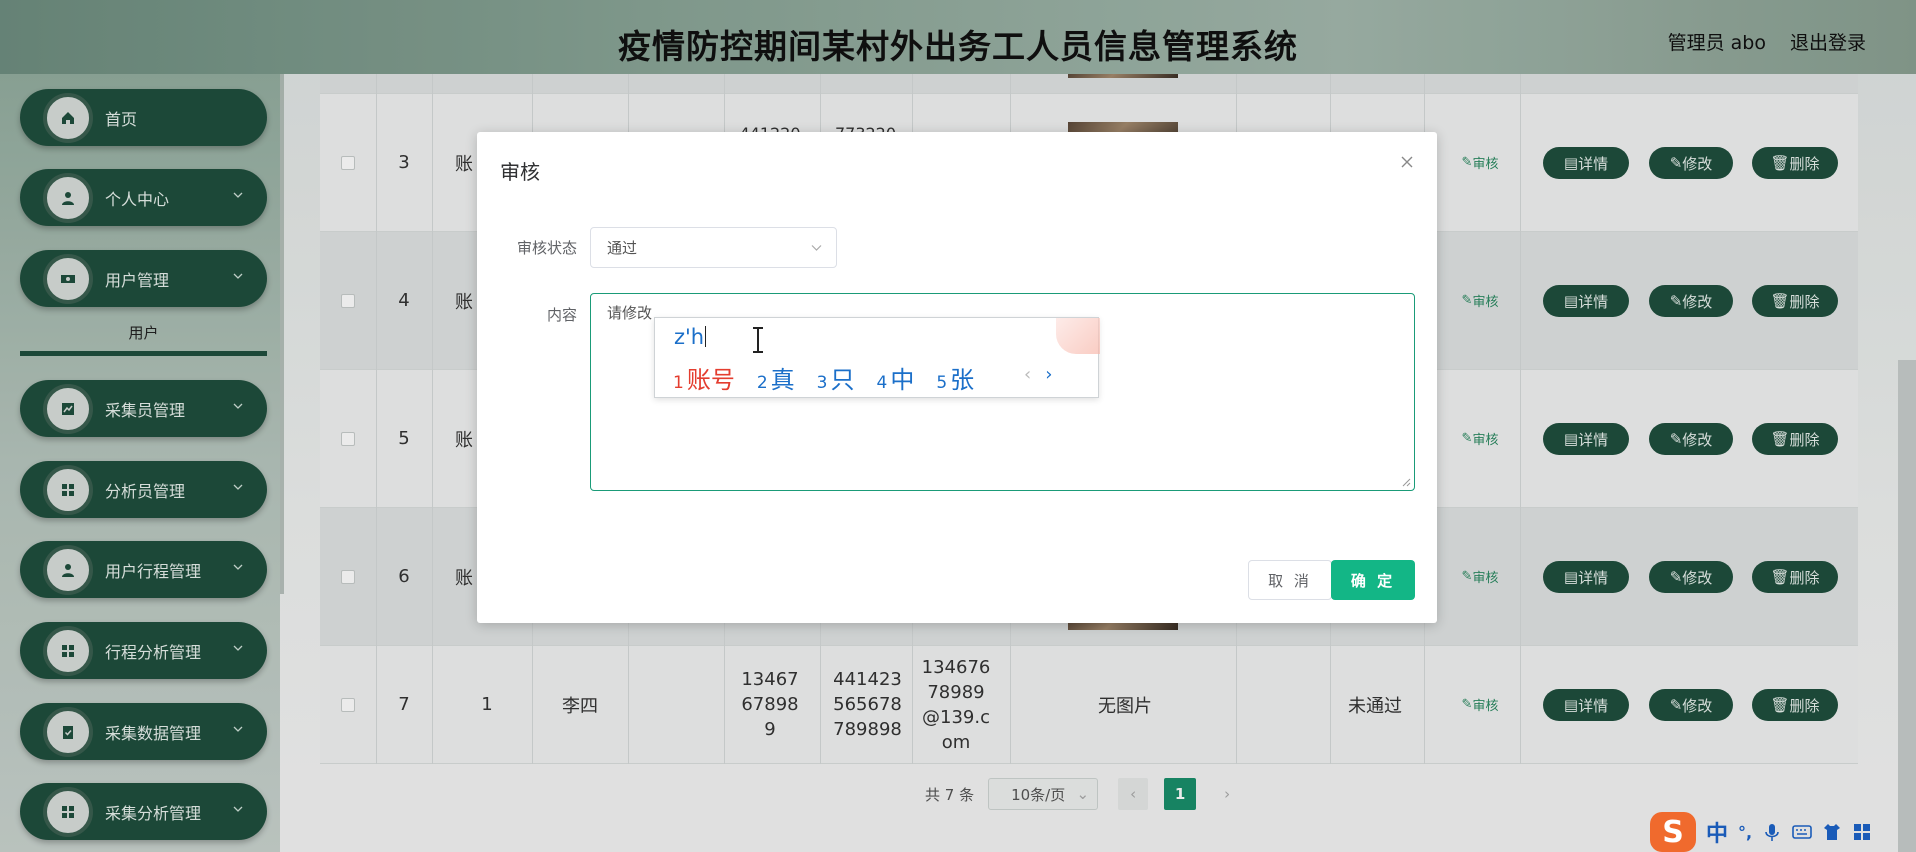 The width and height of the screenshot is (1916, 852). Describe the element at coordinates (1772, 832) in the screenshot. I see `microphone-icon` at that location.